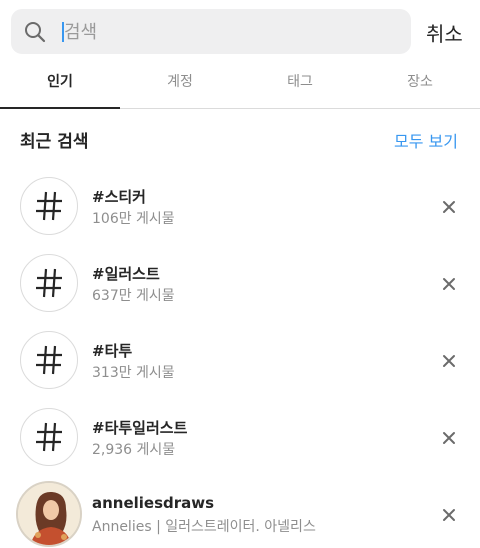  Describe the element at coordinates (54, 142) in the screenshot. I see `recent-searches-title: 최근 검색` at that location.